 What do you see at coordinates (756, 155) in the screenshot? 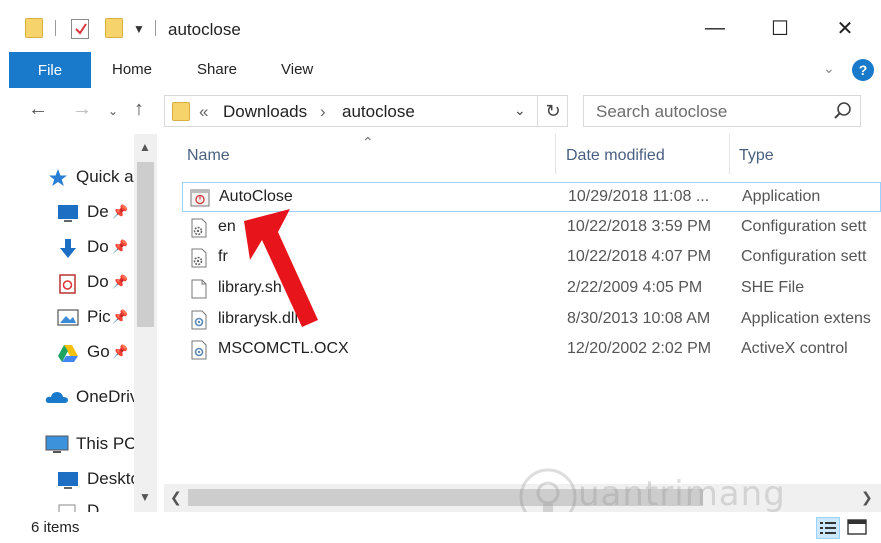
I see `column-header-label: Type` at bounding box center [756, 155].